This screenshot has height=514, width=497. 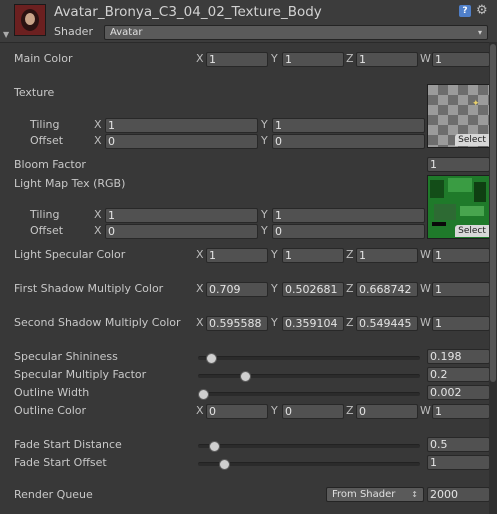 I want to click on second-shadow-x-label: X, so click(x=200, y=322).